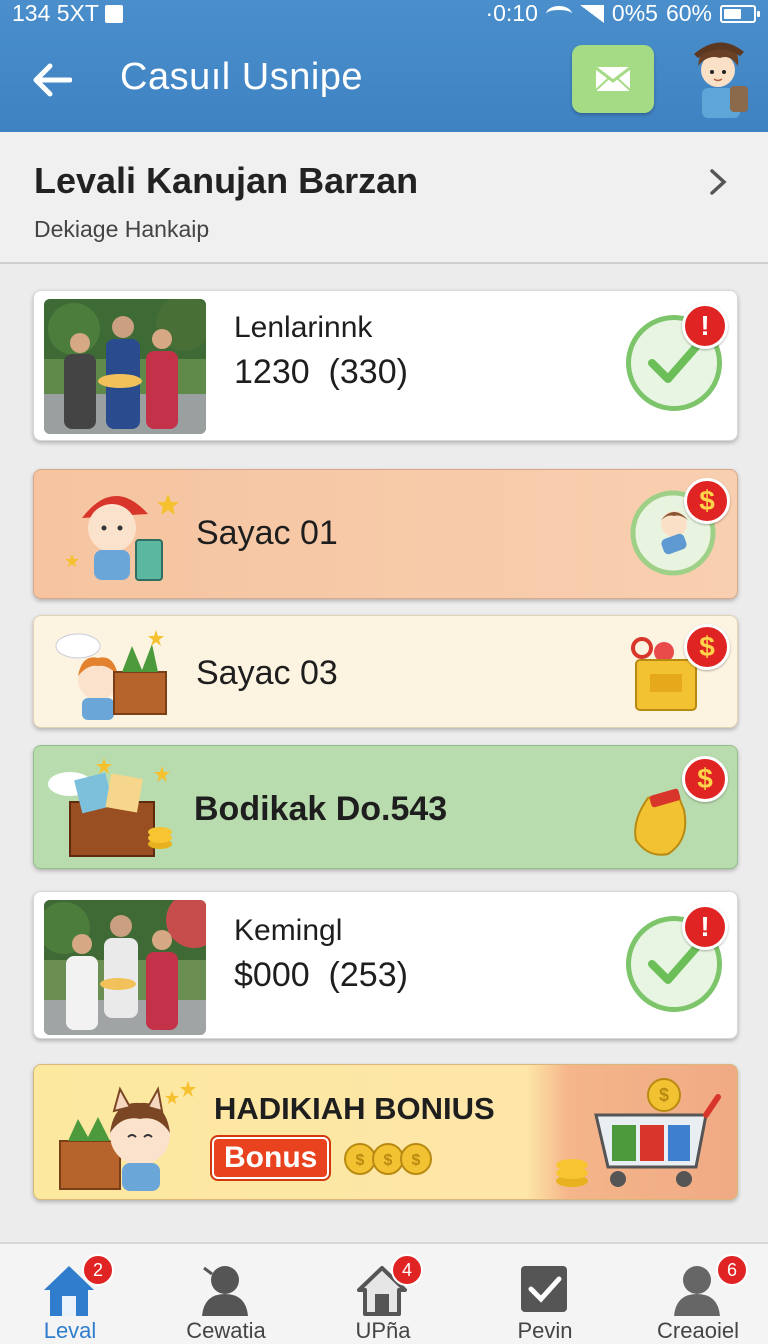 The height and width of the screenshot is (1344, 768). I want to click on nav-item-upna: 4 UPña, so click(383, 1294).